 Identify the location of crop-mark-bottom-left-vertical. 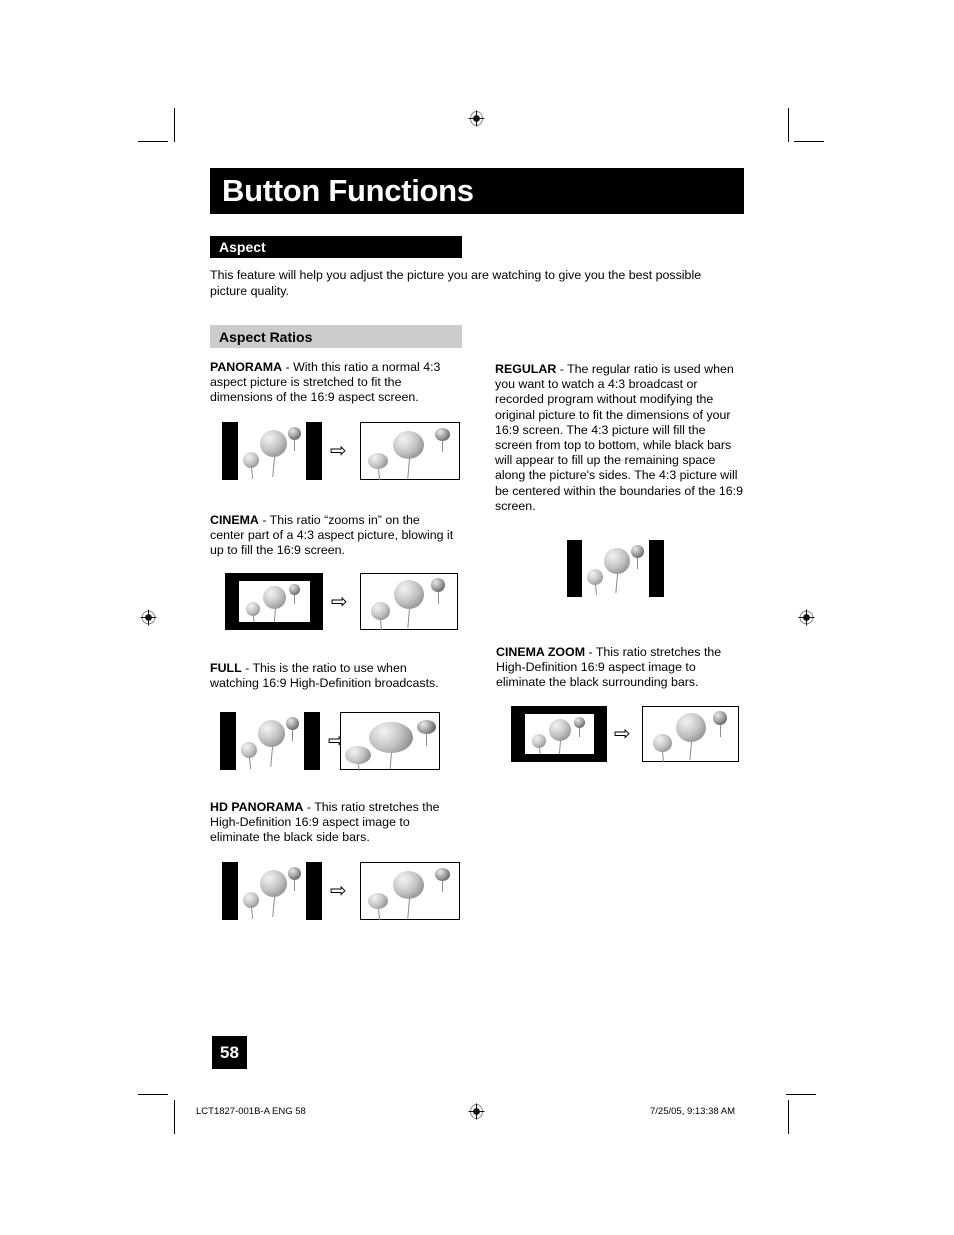
(174, 1117).